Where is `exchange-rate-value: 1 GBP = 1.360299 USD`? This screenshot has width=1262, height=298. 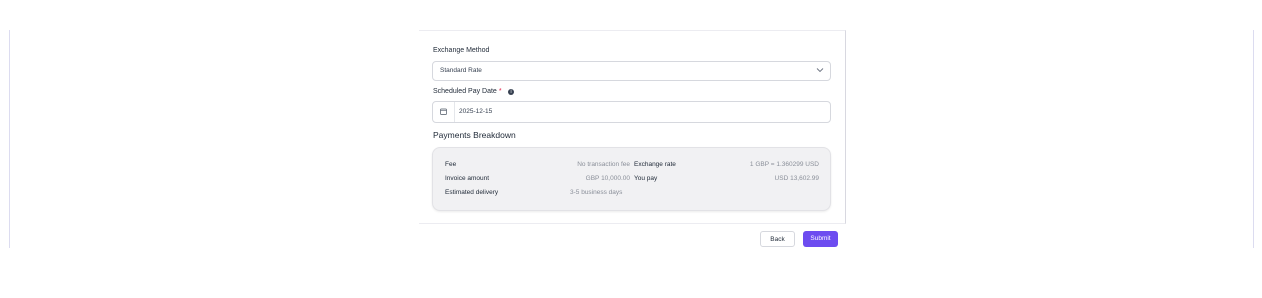 exchange-rate-value: 1 GBP = 1.360299 USD is located at coordinates (784, 164).